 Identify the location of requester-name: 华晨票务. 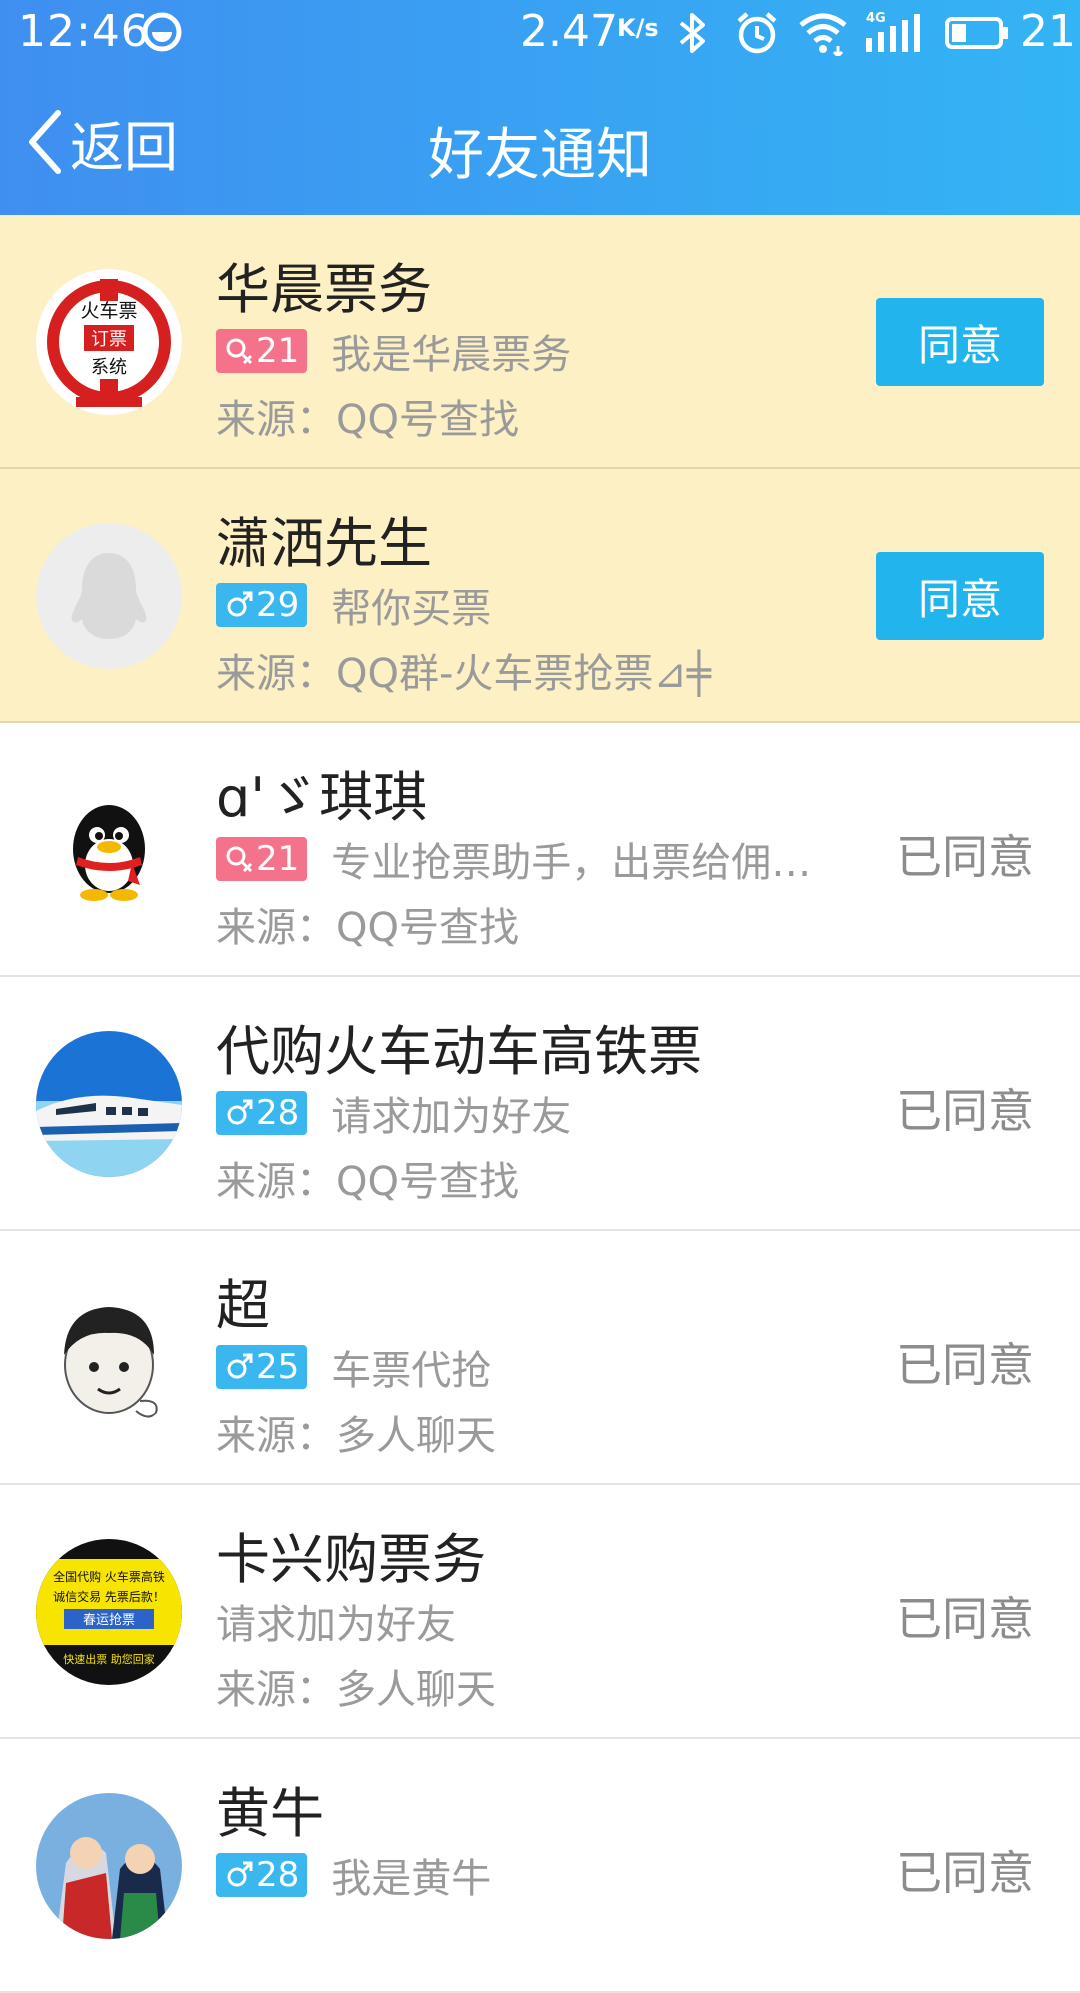
(324, 289).